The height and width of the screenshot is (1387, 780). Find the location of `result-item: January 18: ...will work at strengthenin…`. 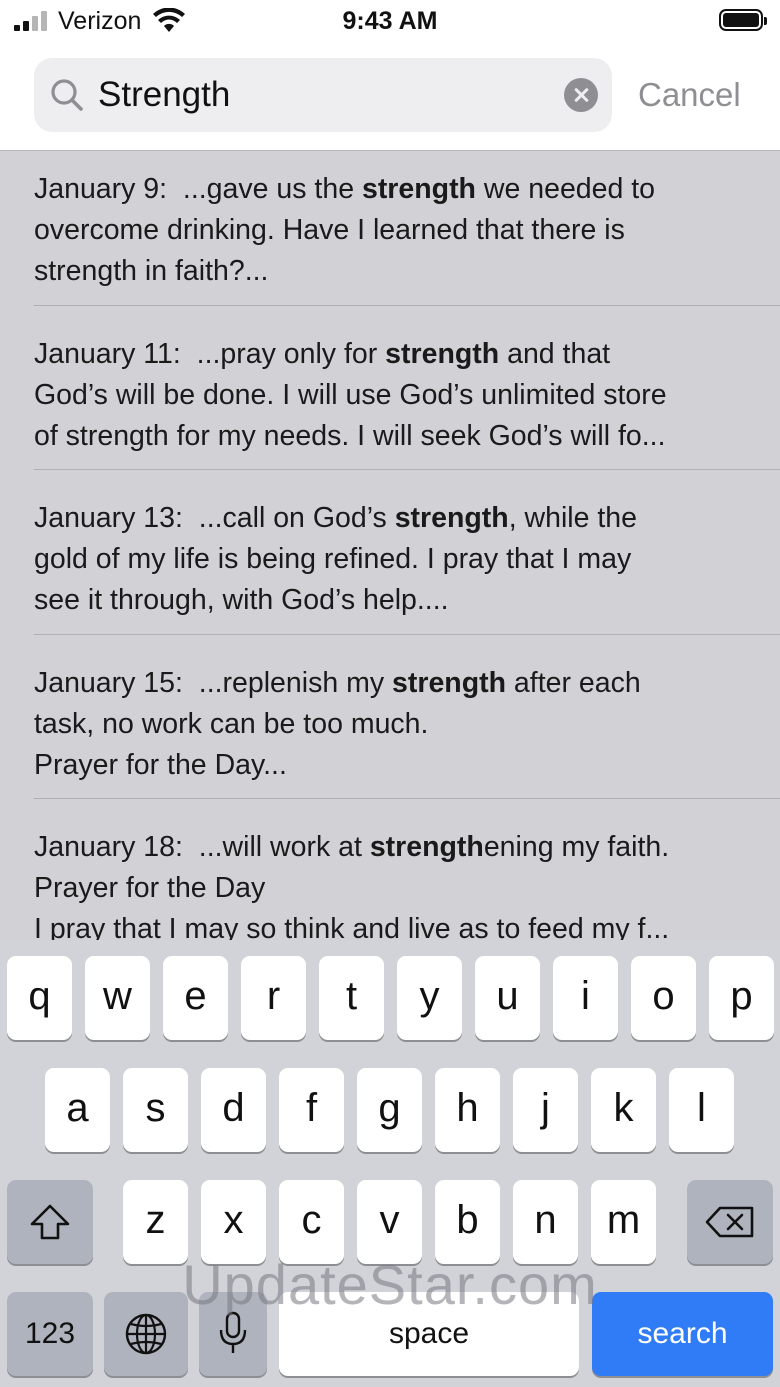

result-item: January 18: ...will work at strengthenin… is located at coordinates (390, 884).